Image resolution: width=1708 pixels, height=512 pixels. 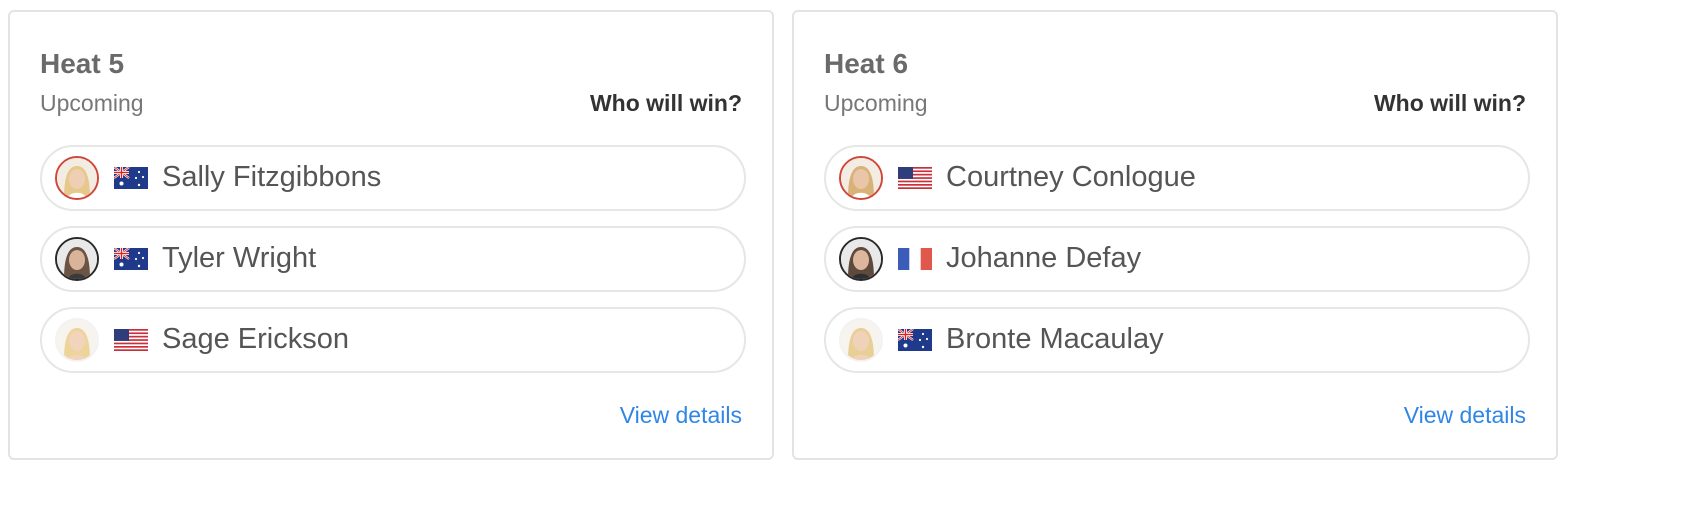 I want to click on surfer-pick-option: Bronte Macaulay, so click(x=1177, y=340).